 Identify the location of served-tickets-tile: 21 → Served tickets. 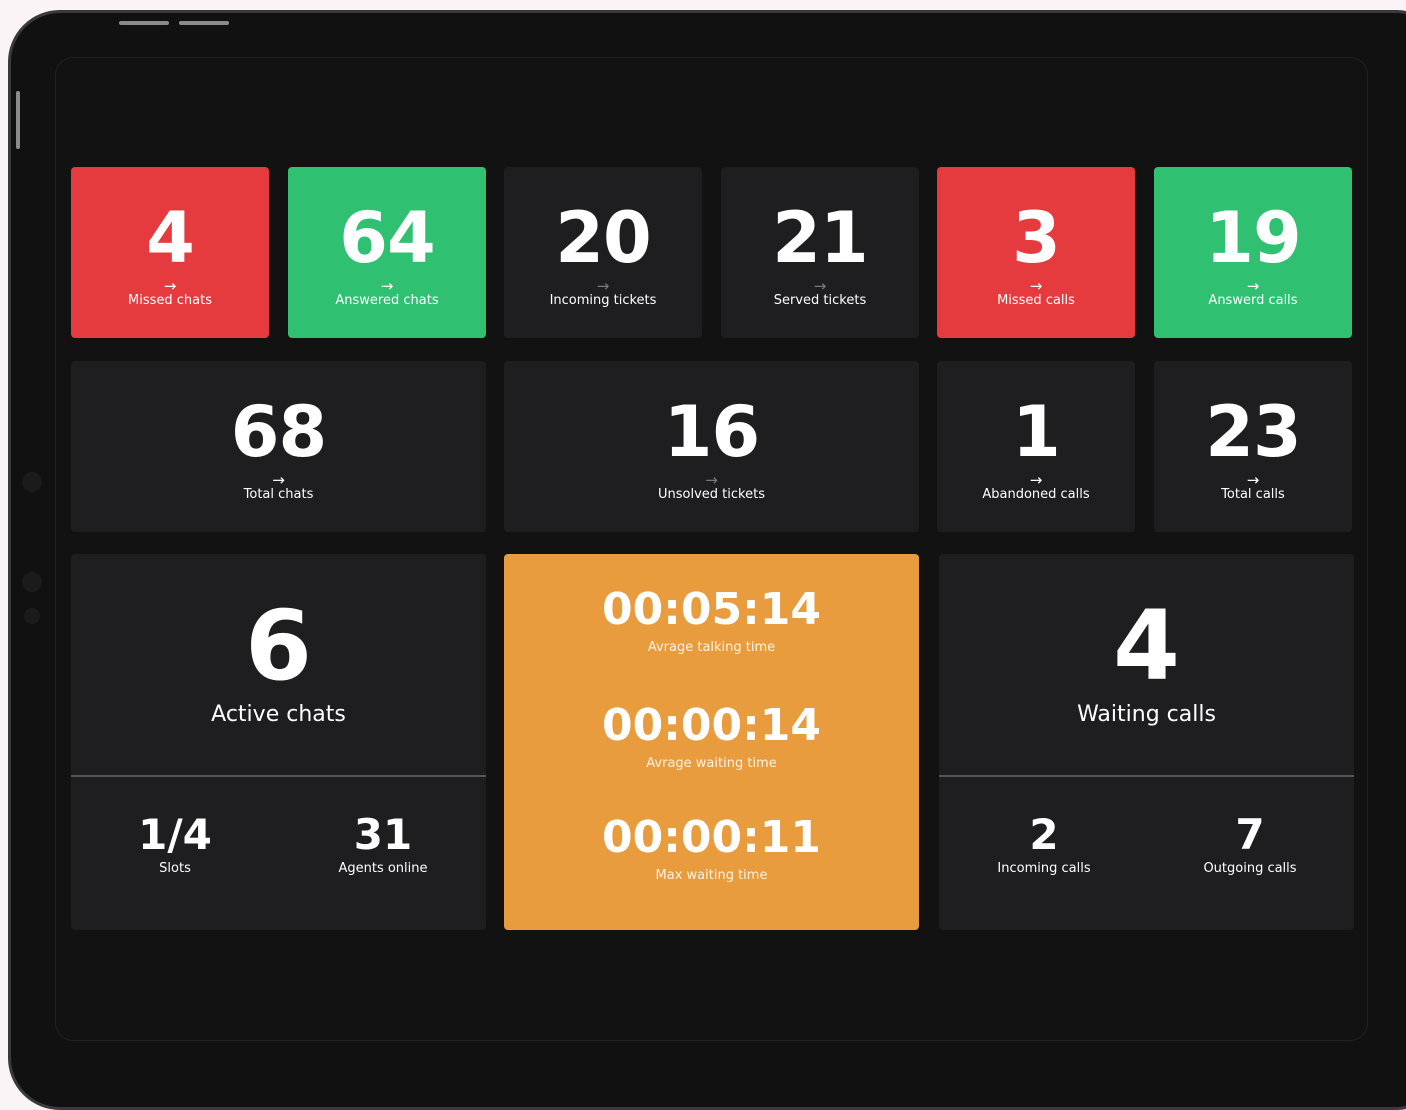
(820, 252).